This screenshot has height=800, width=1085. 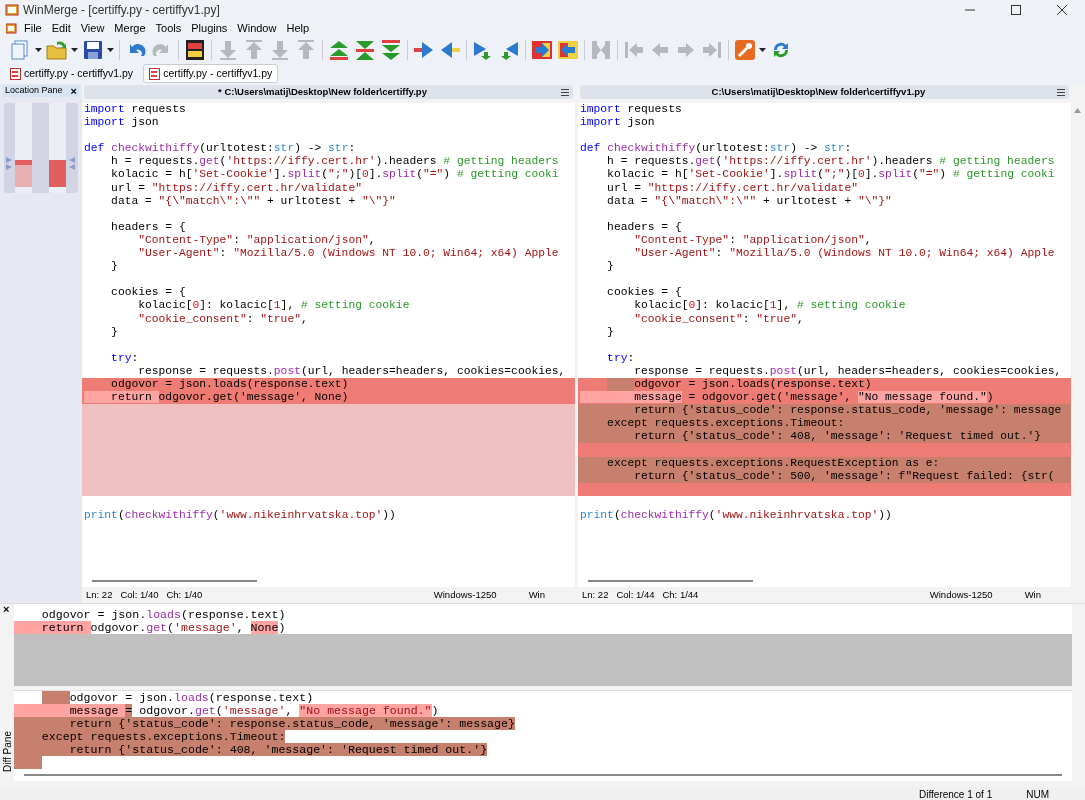 I want to click on status-text: Ch: 1/40, so click(x=184, y=594).